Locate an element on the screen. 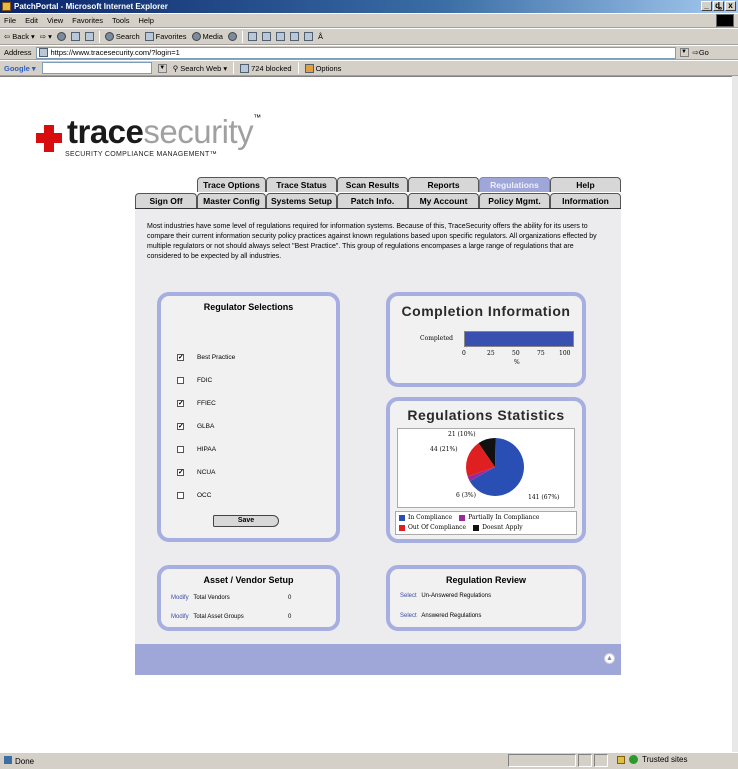 This screenshot has height=769, width=738. discuss-icon is located at coordinates (294, 36).